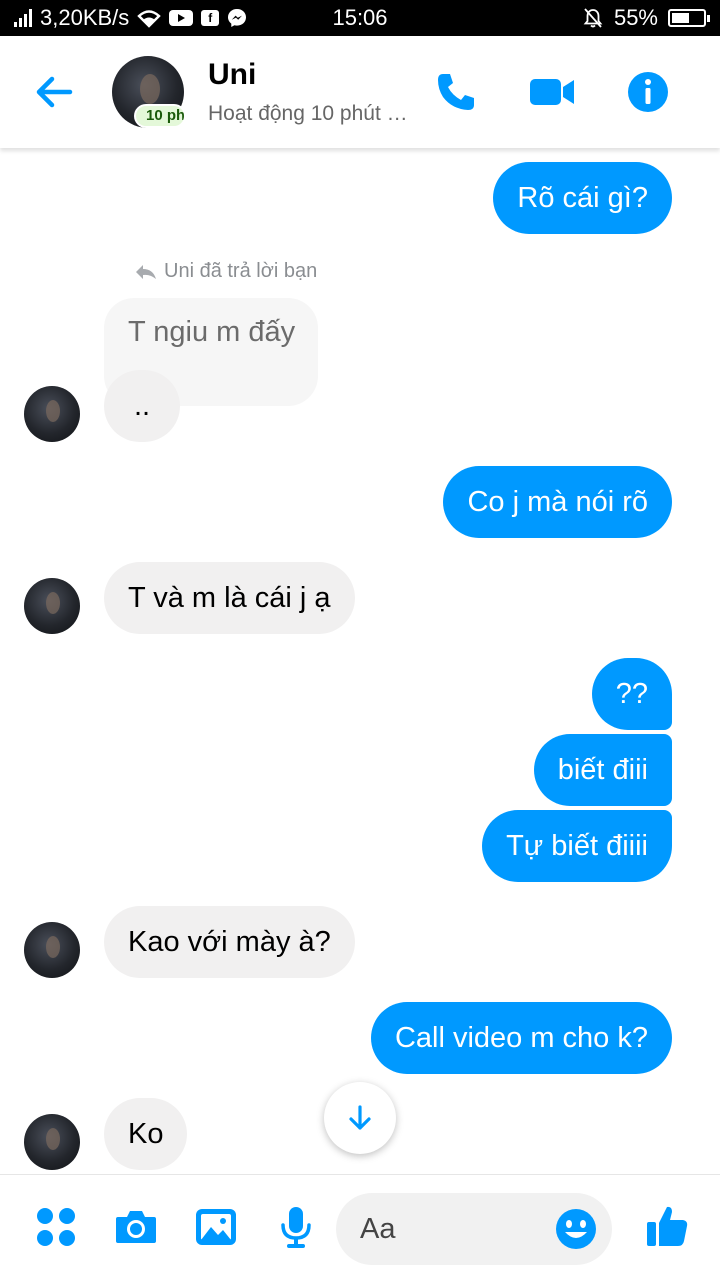 This screenshot has width=720, height=1280. Describe the element at coordinates (360, 92) in the screenshot. I see `chat-header: 10 phút Uni Hoạt động 10 phút trước` at that location.